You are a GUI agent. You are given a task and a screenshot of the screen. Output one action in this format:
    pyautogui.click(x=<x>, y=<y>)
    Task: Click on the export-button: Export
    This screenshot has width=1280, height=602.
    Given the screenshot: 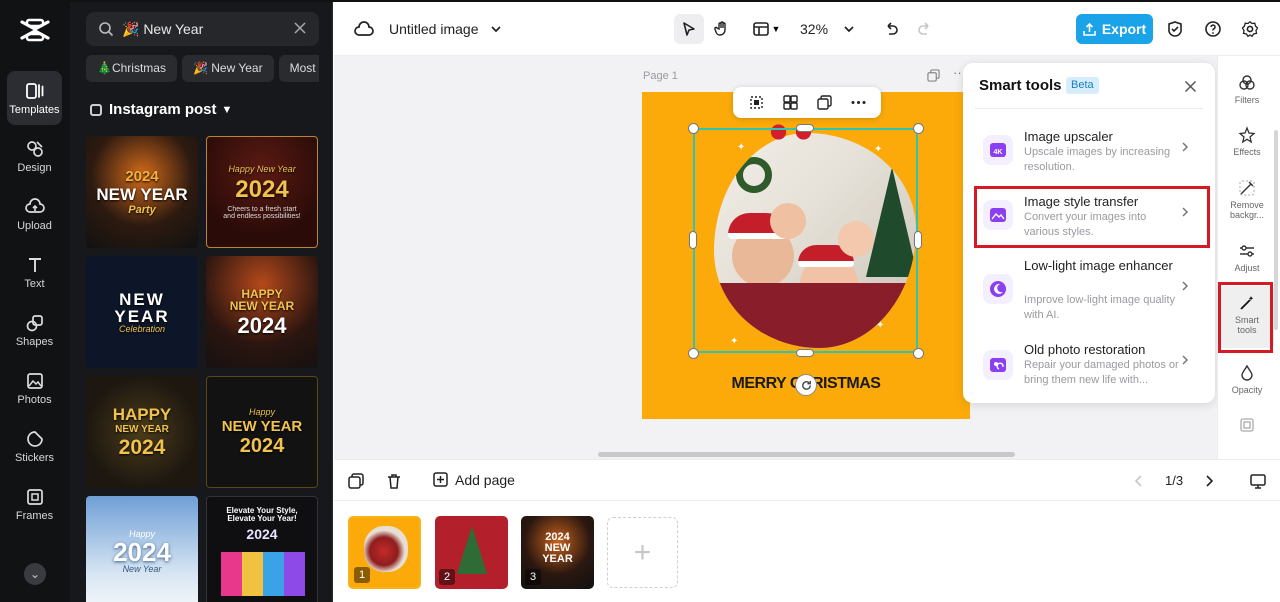 What is the action you would take?
    pyautogui.click(x=1114, y=29)
    